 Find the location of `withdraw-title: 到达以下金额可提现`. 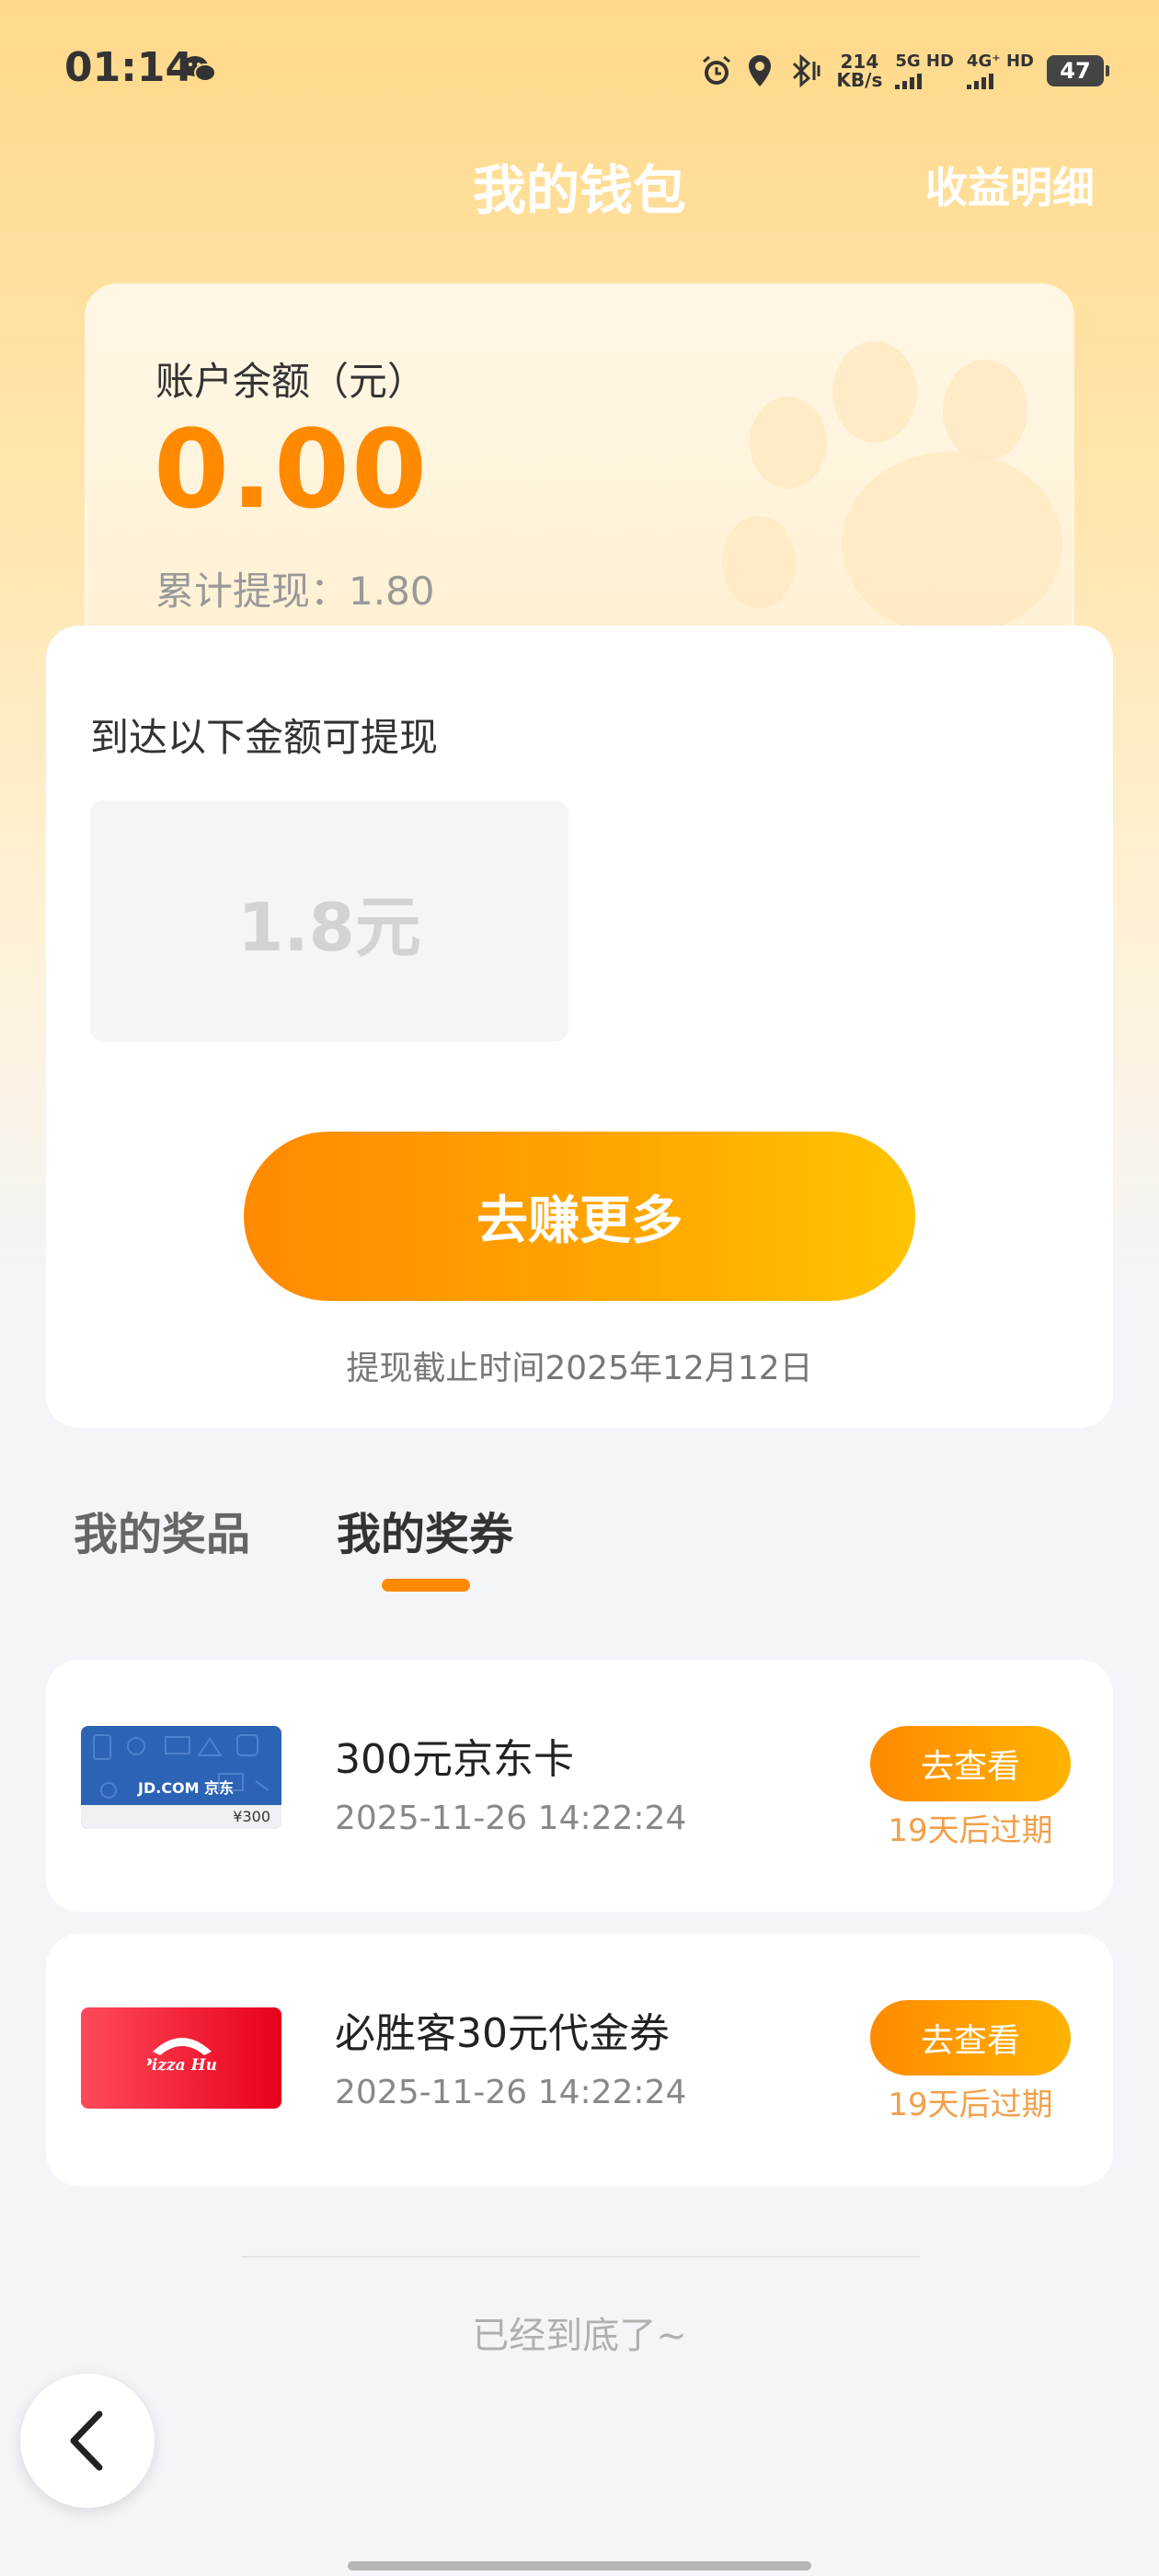

withdraw-title: 到达以下金额可提现 is located at coordinates (264, 737).